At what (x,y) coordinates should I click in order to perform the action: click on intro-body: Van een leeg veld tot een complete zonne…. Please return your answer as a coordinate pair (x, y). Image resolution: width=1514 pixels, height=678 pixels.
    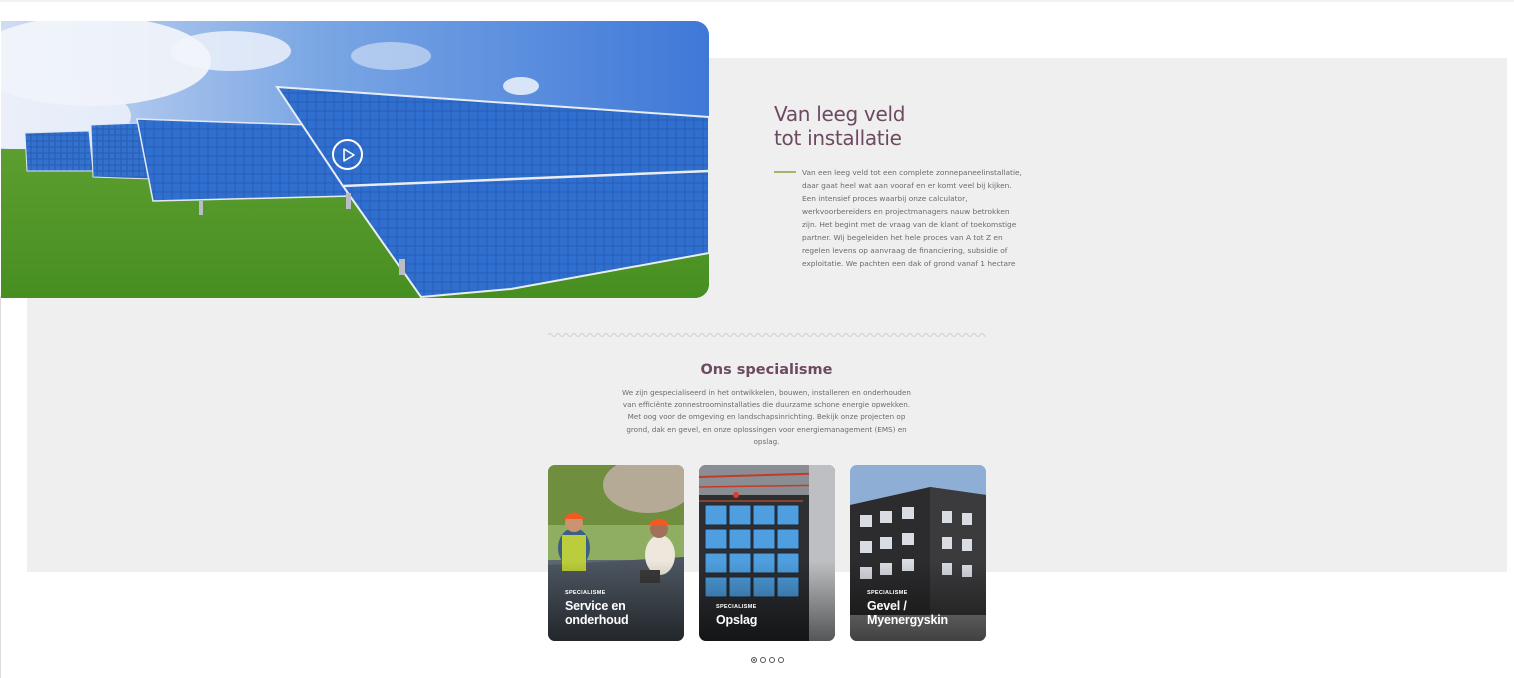
    Looking at the image, I should click on (912, 218).